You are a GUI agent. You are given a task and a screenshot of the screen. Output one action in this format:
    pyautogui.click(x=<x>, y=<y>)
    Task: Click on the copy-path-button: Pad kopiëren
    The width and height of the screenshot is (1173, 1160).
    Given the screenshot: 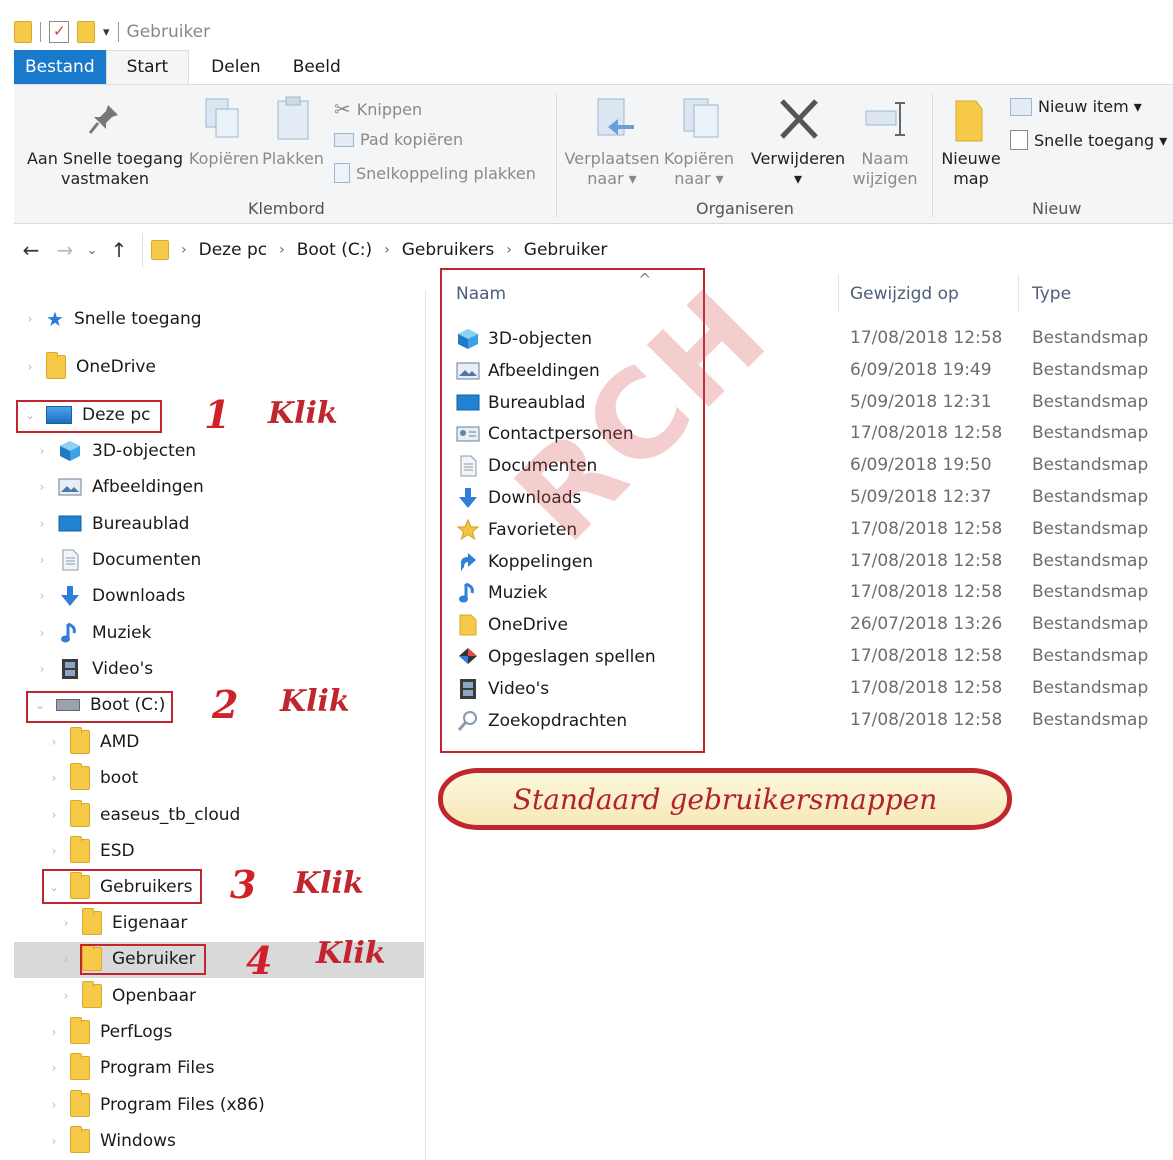 What is the action you would take?
    pyautogui.click(x=398, y=139)
    